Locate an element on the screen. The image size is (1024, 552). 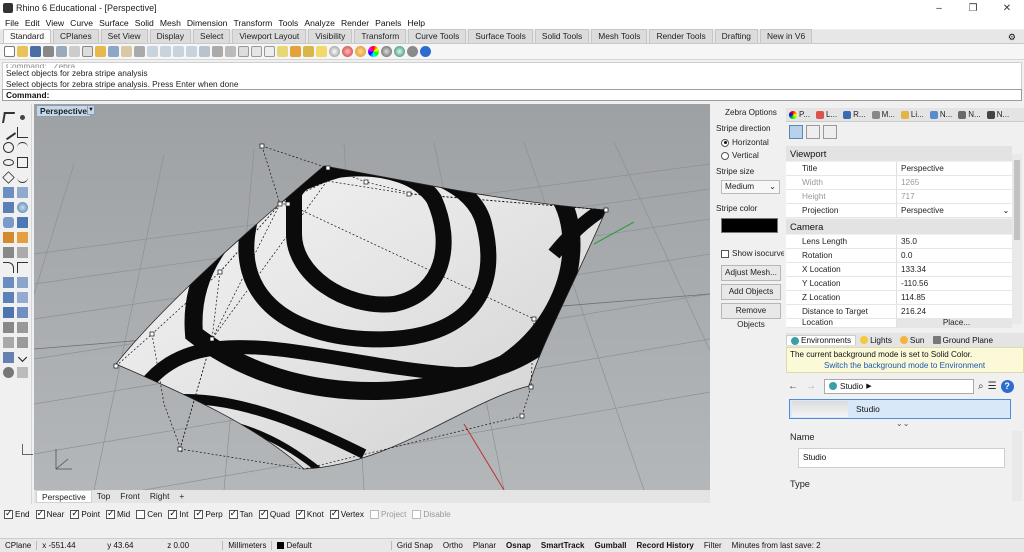
maximize-button: ❐ is located at coordinates (973, 8).